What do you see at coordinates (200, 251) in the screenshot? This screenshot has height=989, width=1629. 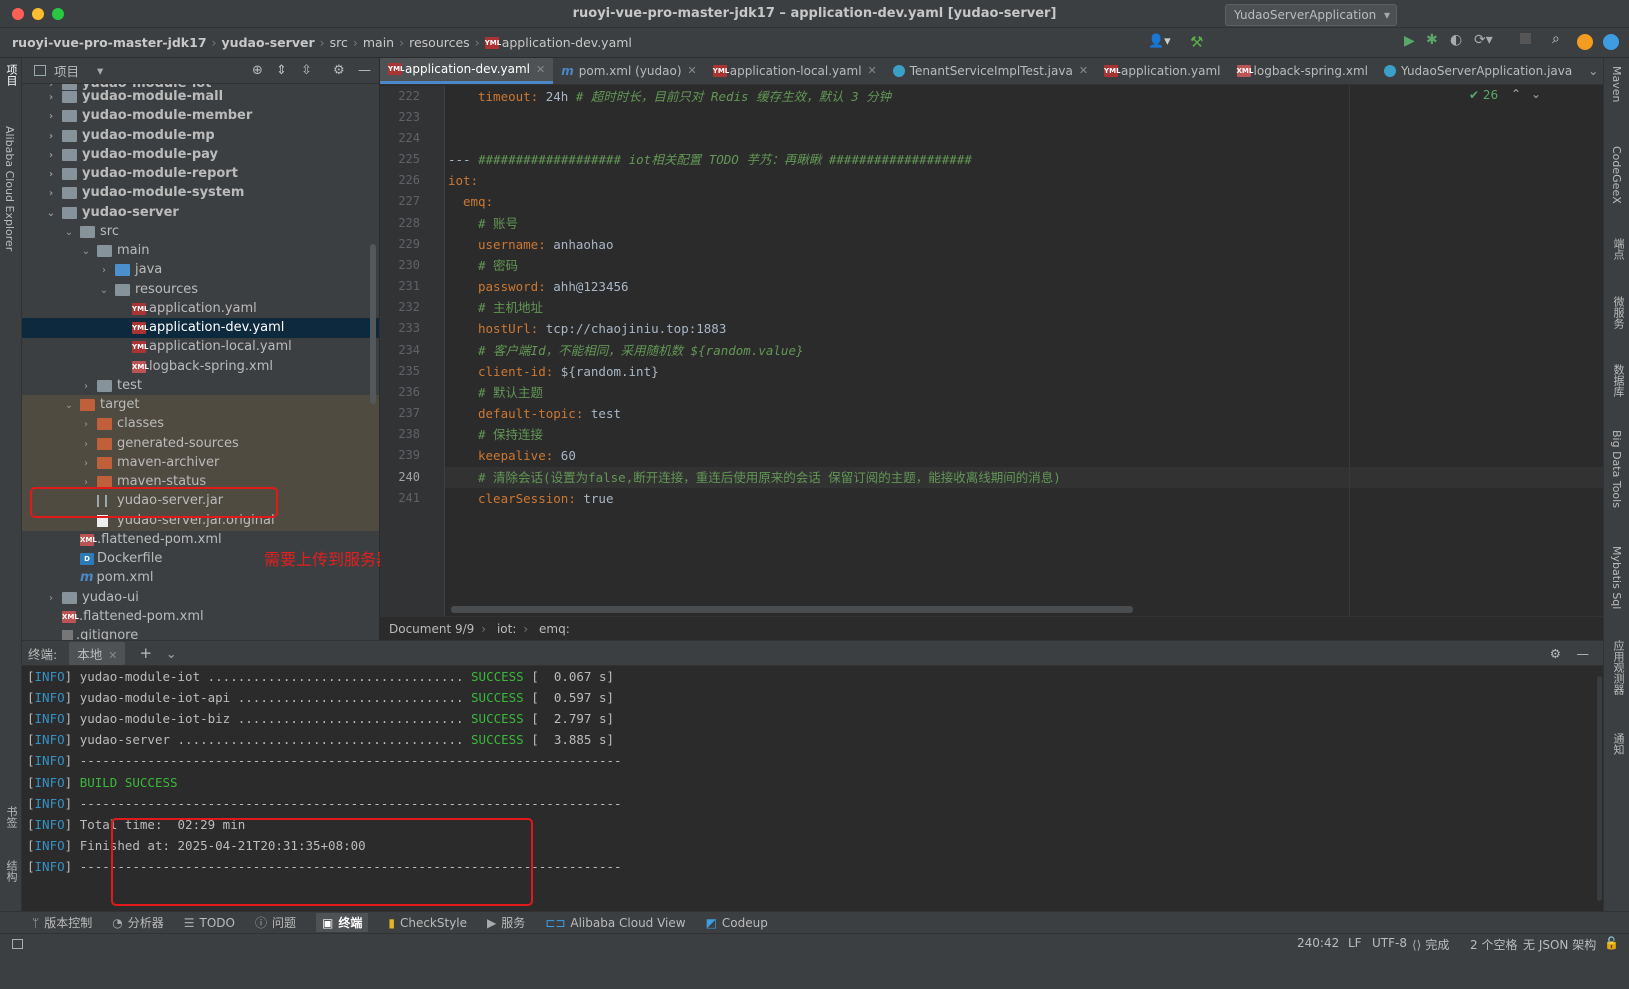 I see `tree-item: ⌄ main` at bounding box center [200, 251].